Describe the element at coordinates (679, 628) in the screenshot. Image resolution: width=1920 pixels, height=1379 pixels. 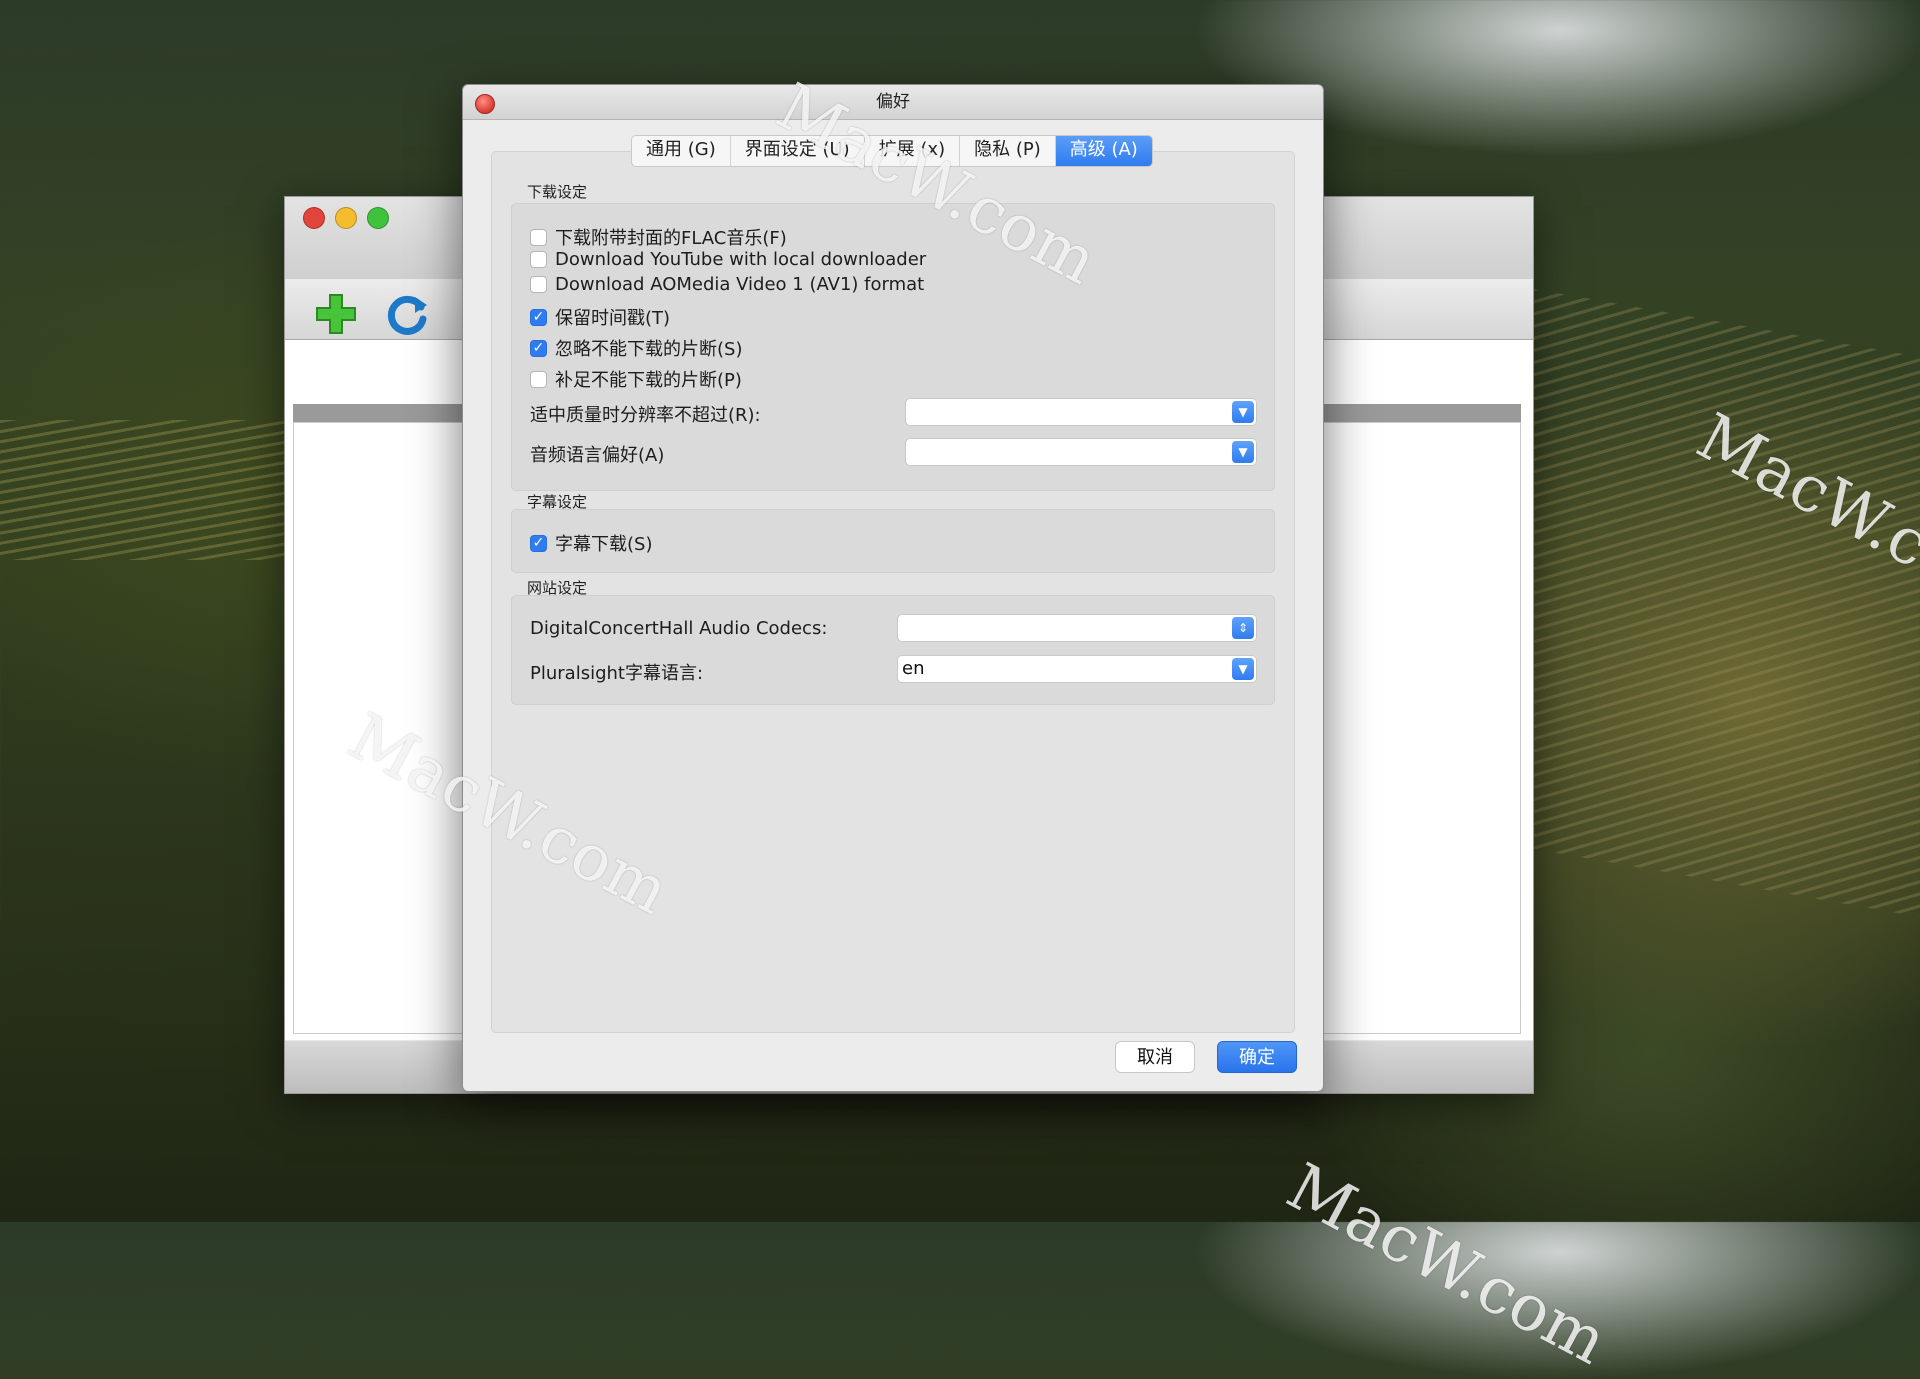
I see `dch-codecs-label: DigitalConcertHall Audio Codecs:` at that location.